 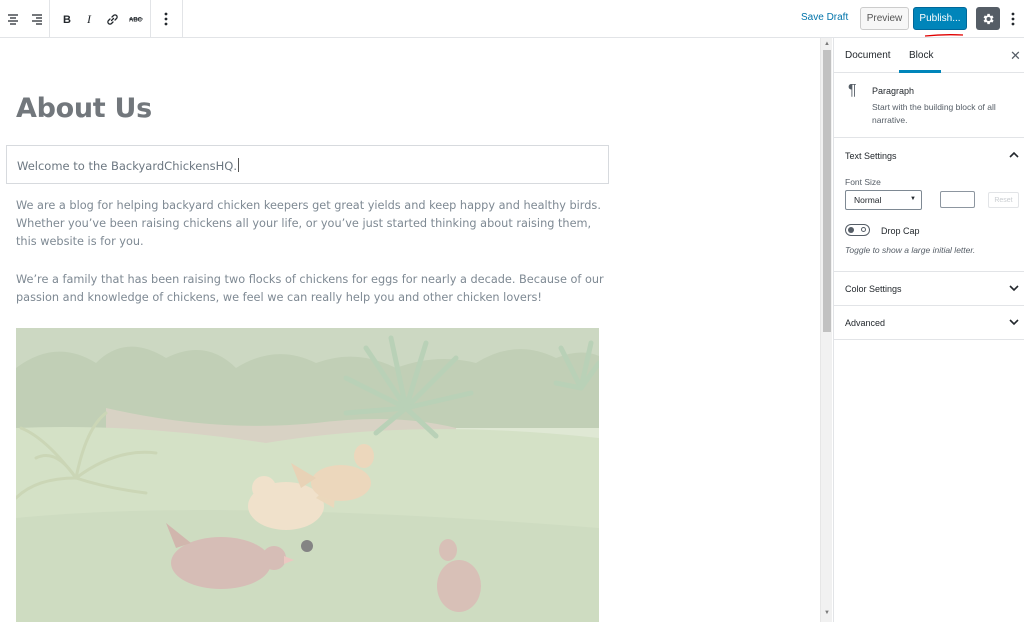 I want to click on font-size-select: Normal ▼, so click(x=883, y=200).